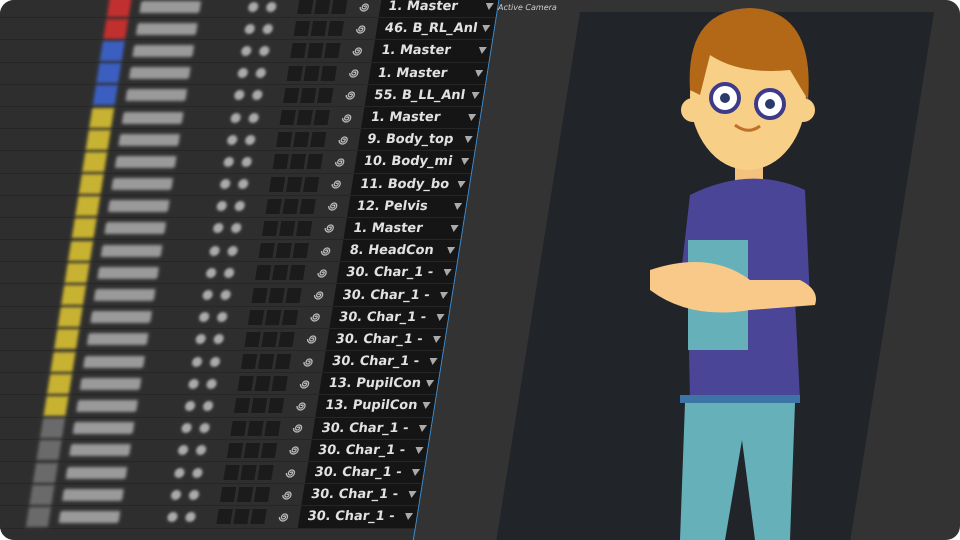  I want to click on parent-dropdown: 8. HeadCon, so click(400, 251).